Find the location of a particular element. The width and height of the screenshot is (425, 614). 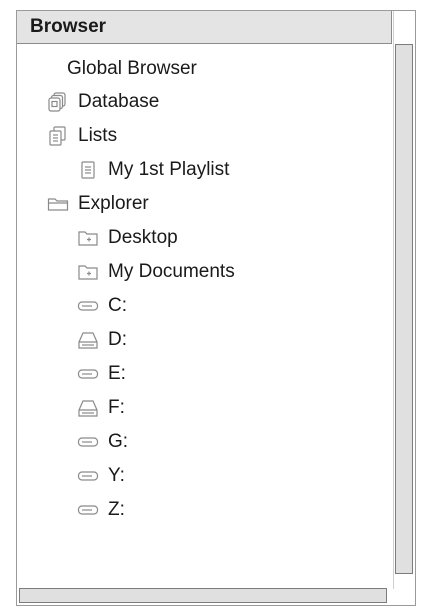

tree-item-my-1st-playlist: My 1st Playlist is located at coordinates (153, 169).